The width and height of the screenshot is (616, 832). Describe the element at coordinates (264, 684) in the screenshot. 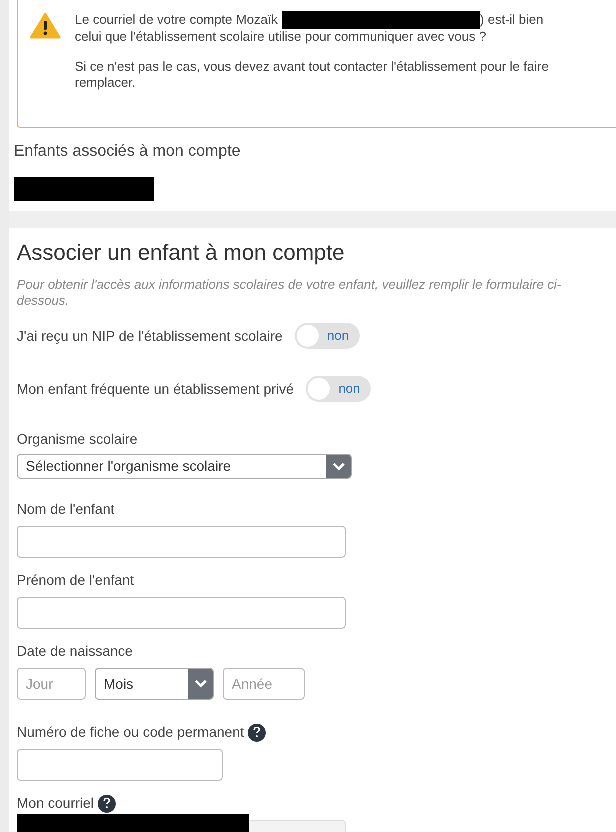

I see `year-field: Année` at that location.